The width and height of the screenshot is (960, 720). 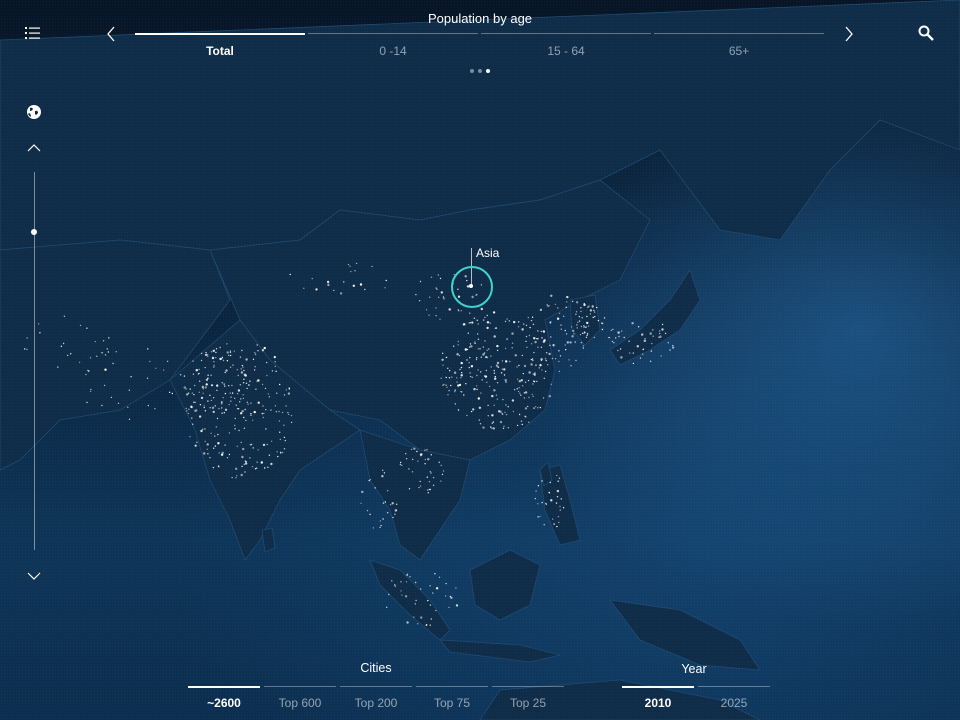 I want to click on chevron-up-icon, so click(x=34, y=146).